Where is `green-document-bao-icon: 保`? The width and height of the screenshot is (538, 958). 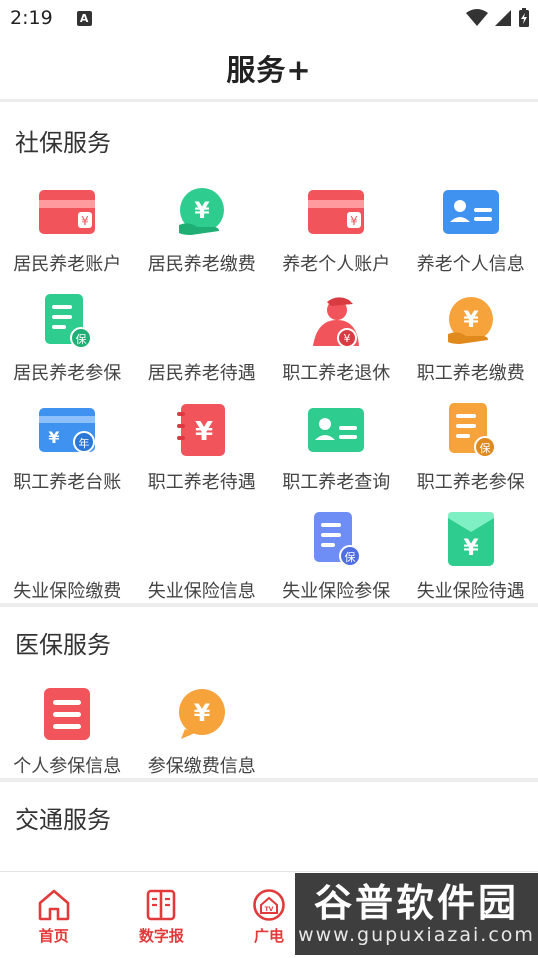
green-document-bao-icon: 保 is located at coordinates (67, 320).